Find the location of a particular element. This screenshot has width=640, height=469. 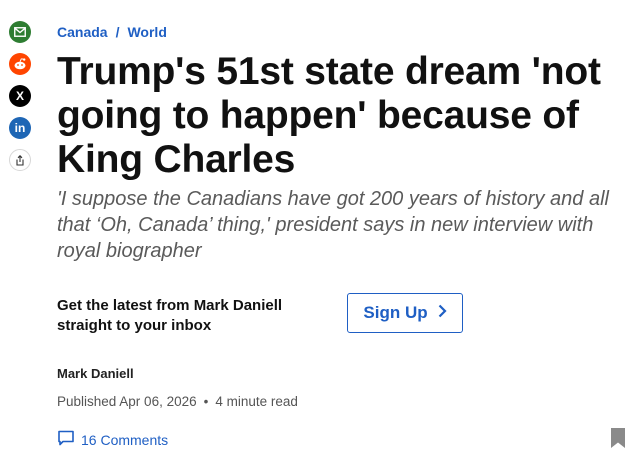

email-icon is located at coordinates (20, 32).